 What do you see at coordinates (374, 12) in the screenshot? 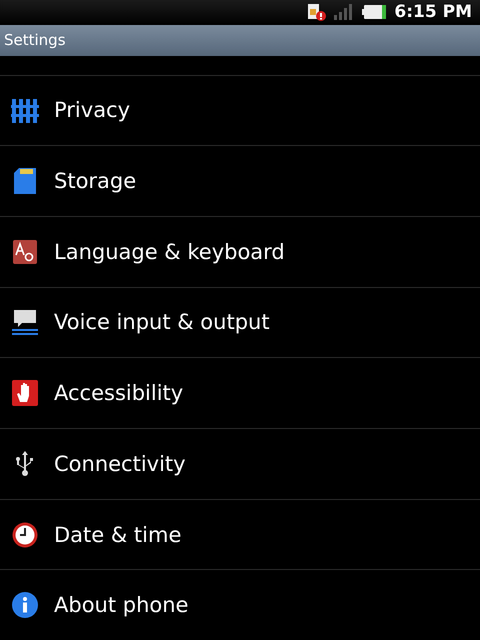
I see `battery-icon` at bounding box center [374, 12].